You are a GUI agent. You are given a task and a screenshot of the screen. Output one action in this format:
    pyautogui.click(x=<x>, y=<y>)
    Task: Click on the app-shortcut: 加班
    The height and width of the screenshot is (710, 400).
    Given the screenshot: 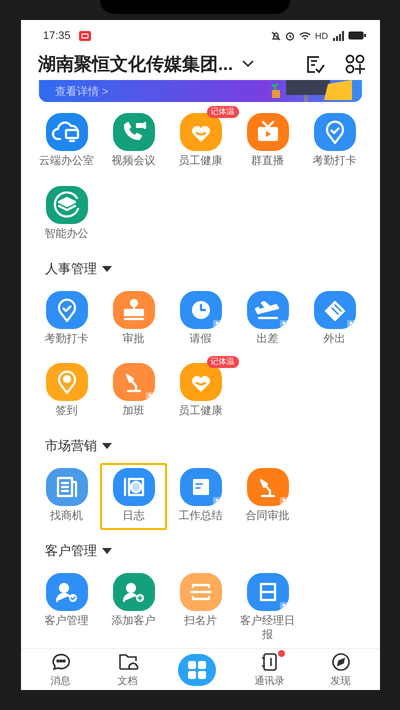 What is the action you would take?
    pyautogui.click(x=133, y=392)
    